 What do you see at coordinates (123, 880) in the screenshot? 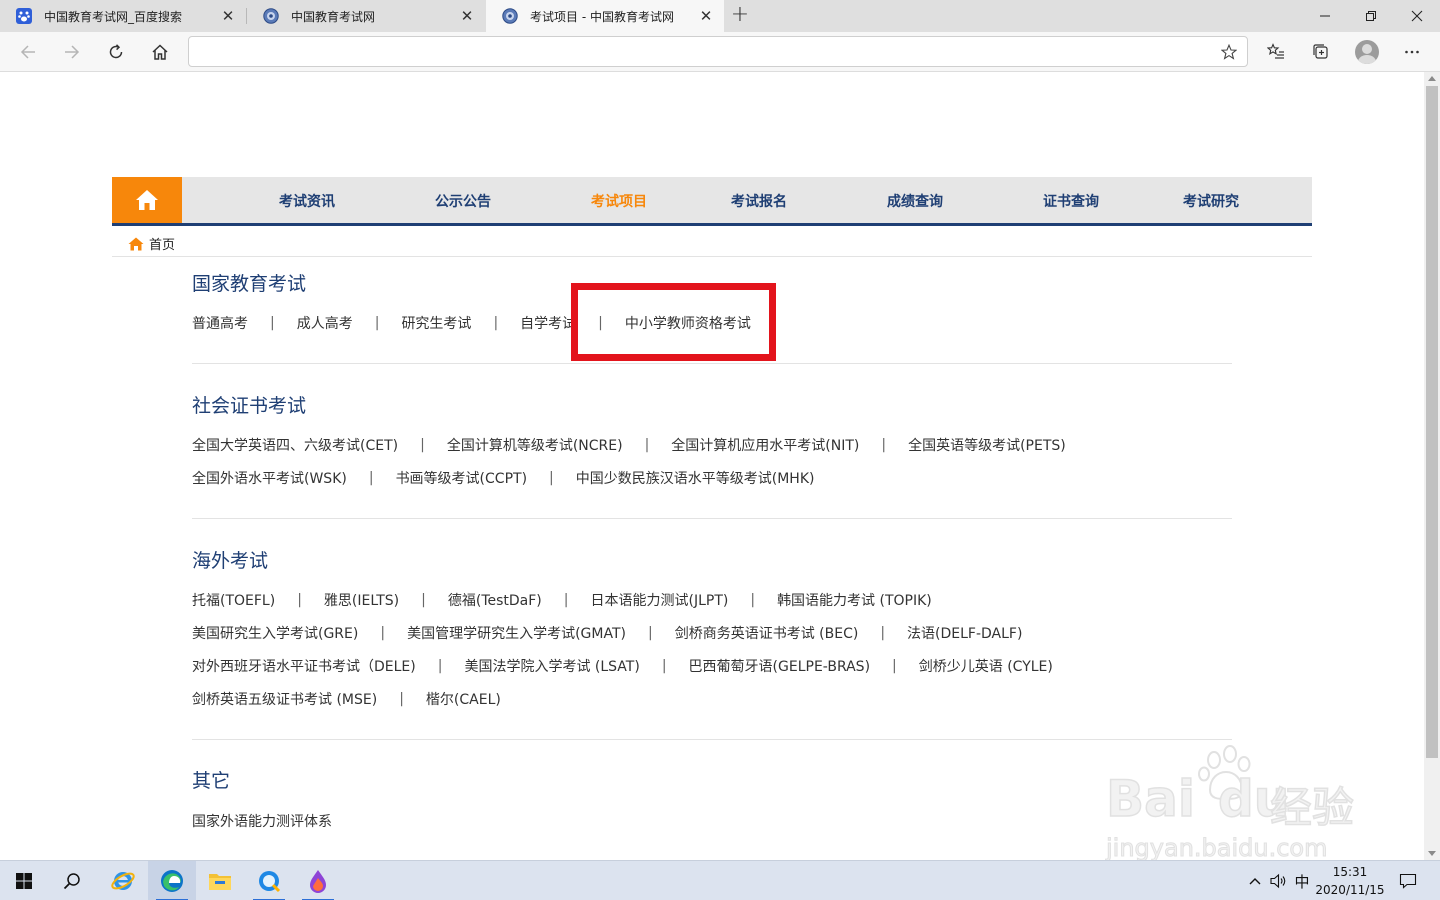
I see `ie-icon` at bounding box center [123, 880].